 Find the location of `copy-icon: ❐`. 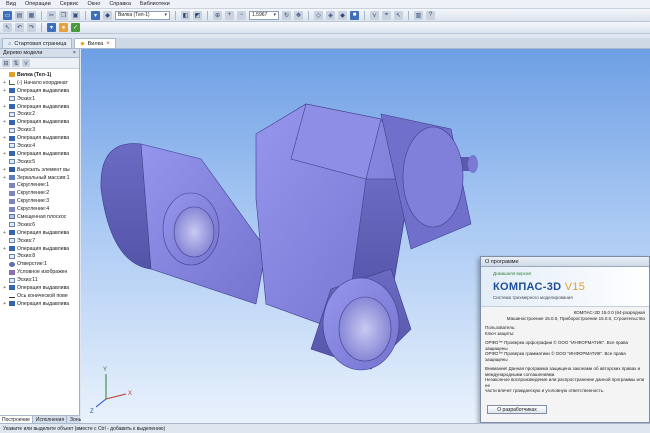

copy-icon: ❐ is located at coordinates (63, 15).